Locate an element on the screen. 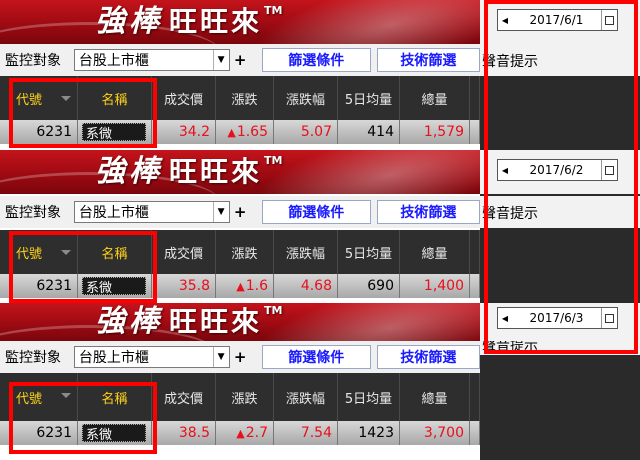  date-value: 2017/6/3 is located at coordinates (556, 318).